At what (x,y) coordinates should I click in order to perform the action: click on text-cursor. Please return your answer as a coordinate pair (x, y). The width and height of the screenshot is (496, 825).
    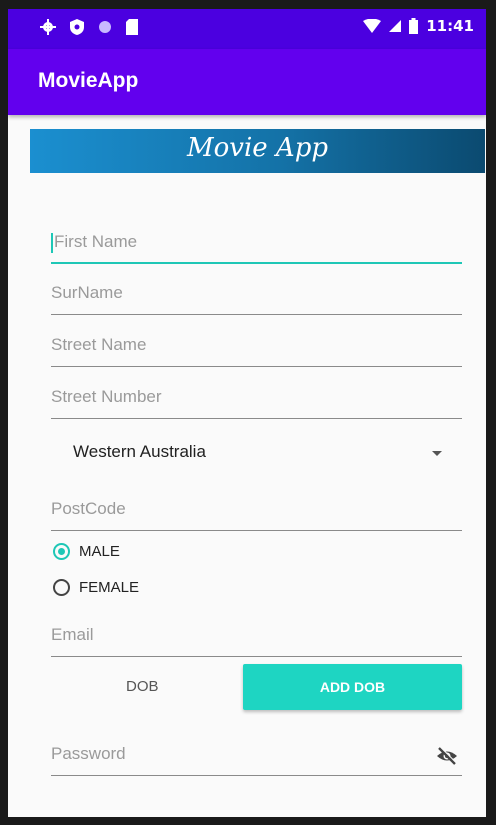
    Looking at the image, I should click on (52, 243).